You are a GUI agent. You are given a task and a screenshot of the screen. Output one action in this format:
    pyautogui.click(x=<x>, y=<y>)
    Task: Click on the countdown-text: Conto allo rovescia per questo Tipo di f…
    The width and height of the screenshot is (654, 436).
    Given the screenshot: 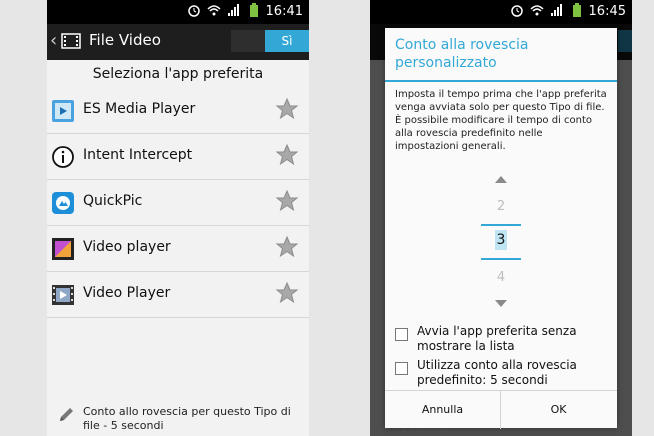 What is the action you would take?
    pyautogui.click(x=187, y=418)
    